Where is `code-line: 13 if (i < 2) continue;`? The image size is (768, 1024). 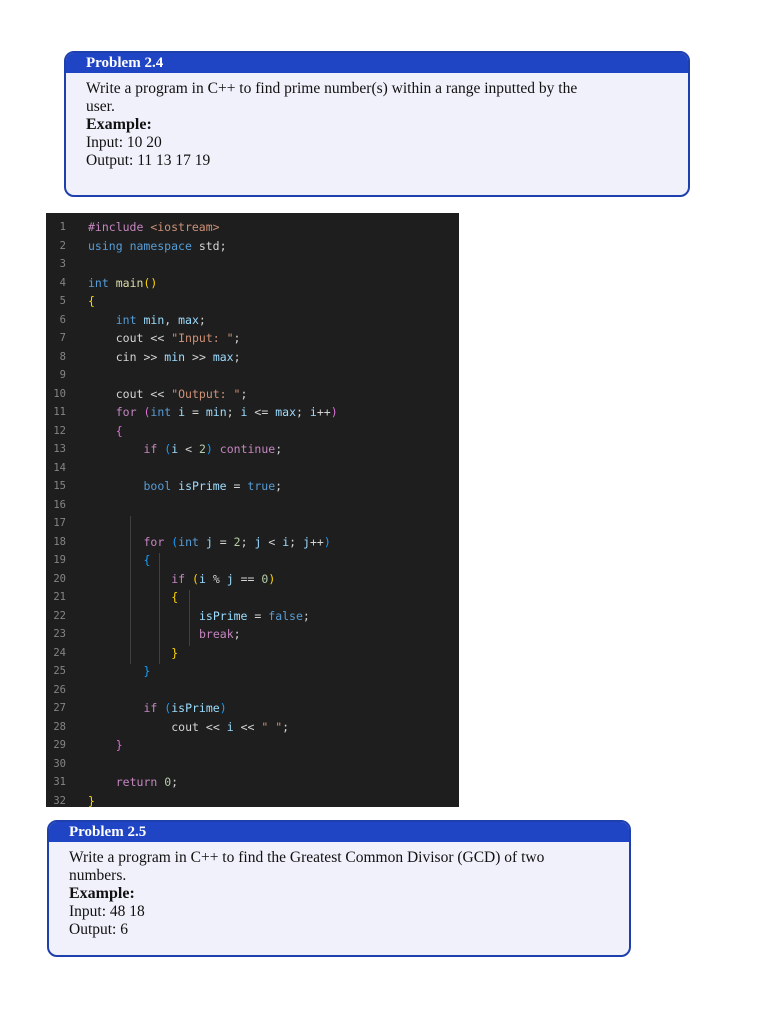 code-line: 13 if (i < 2) continue; is located at coordinates (252, 449).